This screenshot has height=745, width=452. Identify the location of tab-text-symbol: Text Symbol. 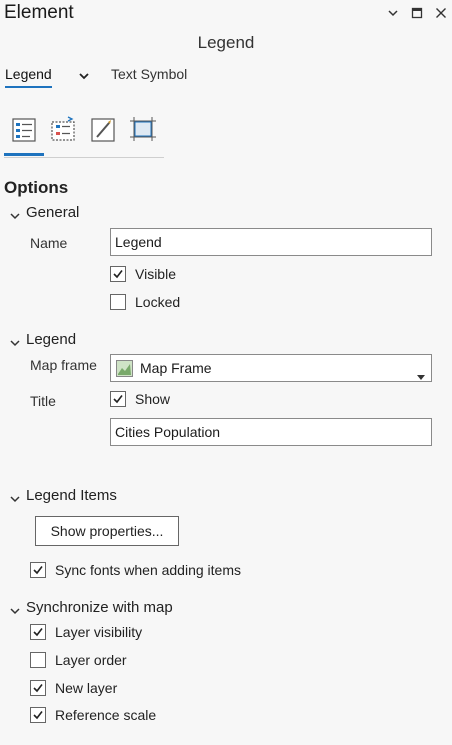
(149, 74).